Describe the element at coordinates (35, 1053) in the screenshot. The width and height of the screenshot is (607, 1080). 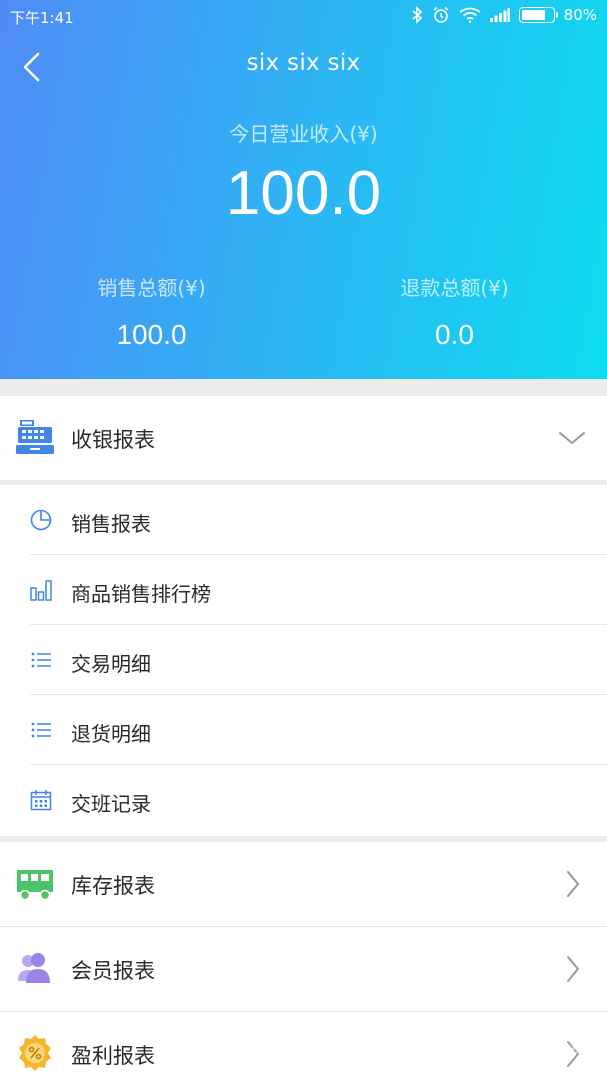
I see `percent-badge-icon` at that location.